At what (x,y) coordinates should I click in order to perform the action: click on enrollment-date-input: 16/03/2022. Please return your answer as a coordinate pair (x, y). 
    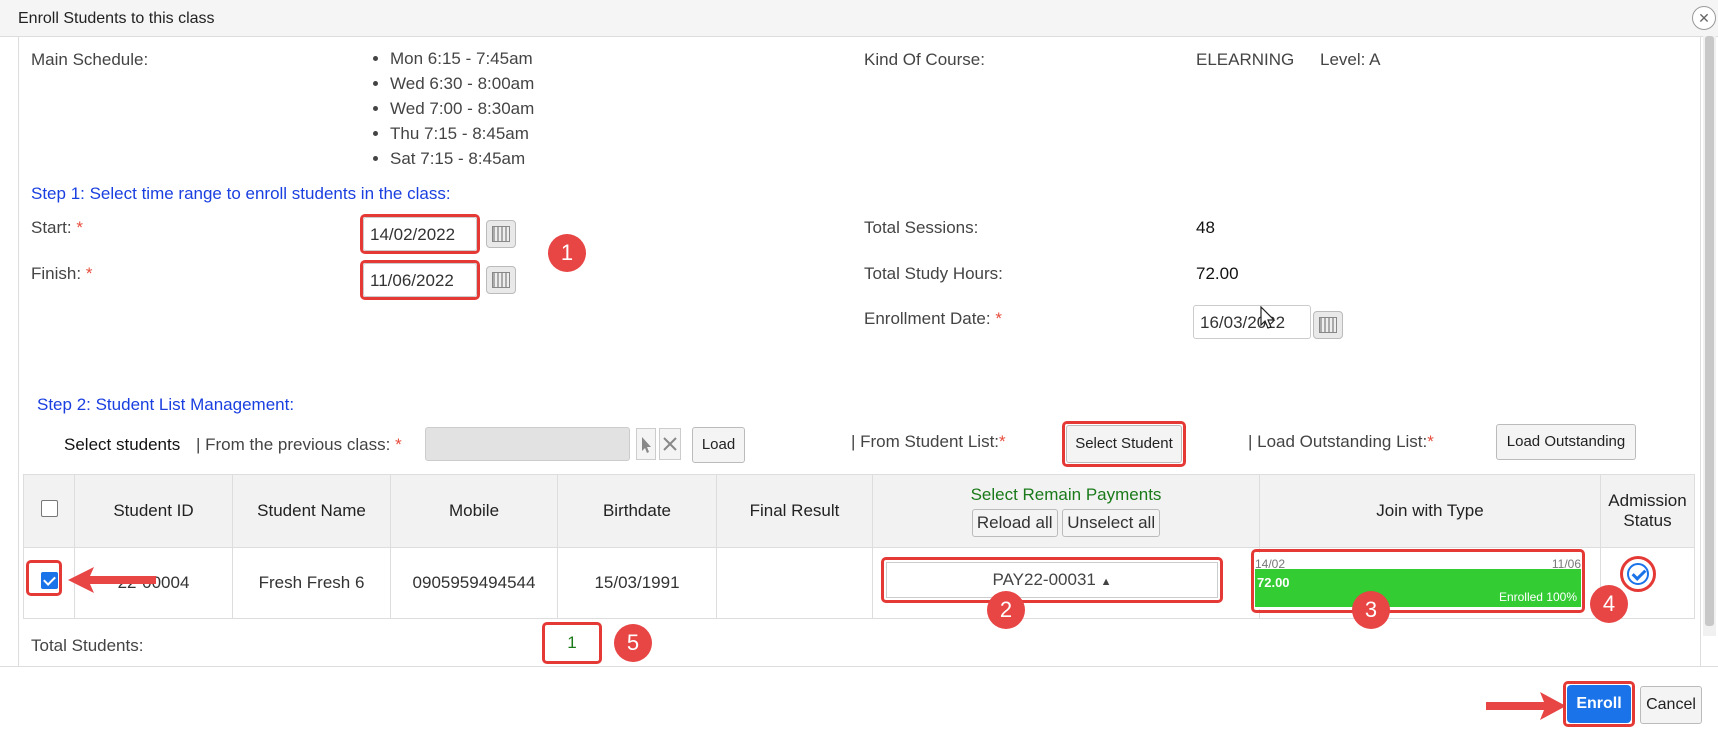
    Looking at the image, I should click on (1252, 322).